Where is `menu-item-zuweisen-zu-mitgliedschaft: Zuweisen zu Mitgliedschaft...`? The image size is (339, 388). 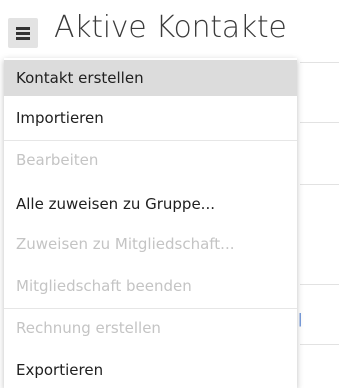 menu-item-zuweisen-zu-mitgliedschaft: Zuweisen zu Mitgliedschaft... is located at coordinates (150, 244).